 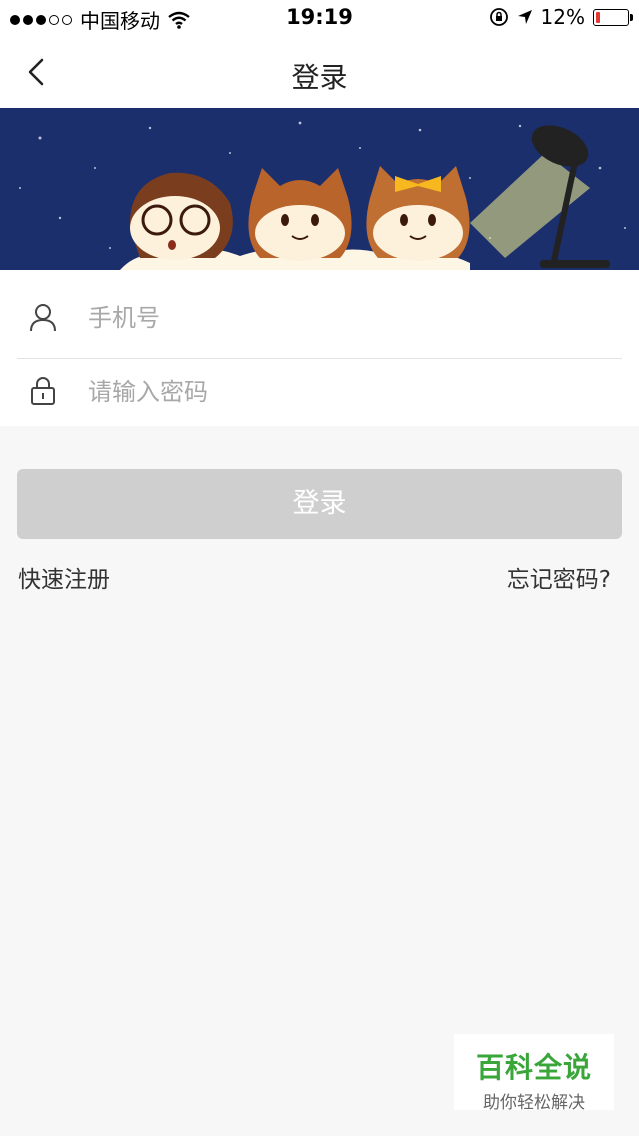 I want to click on navigation-bar: 登录, so click(x=319, y=72).